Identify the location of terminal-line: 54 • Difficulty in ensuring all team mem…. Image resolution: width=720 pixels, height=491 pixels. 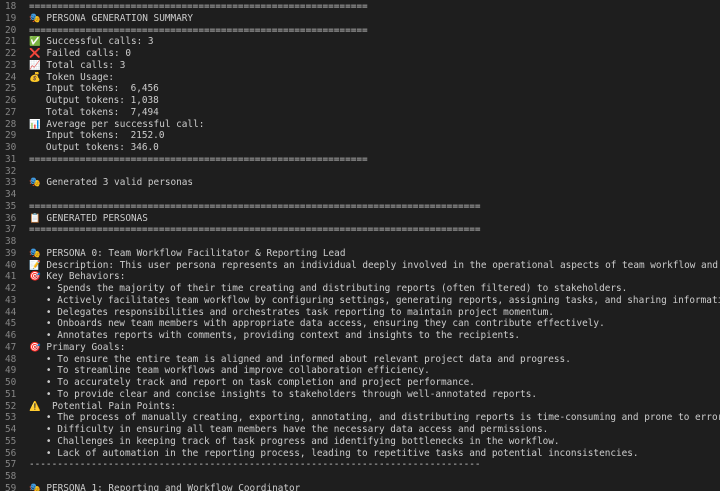
(360, 430).